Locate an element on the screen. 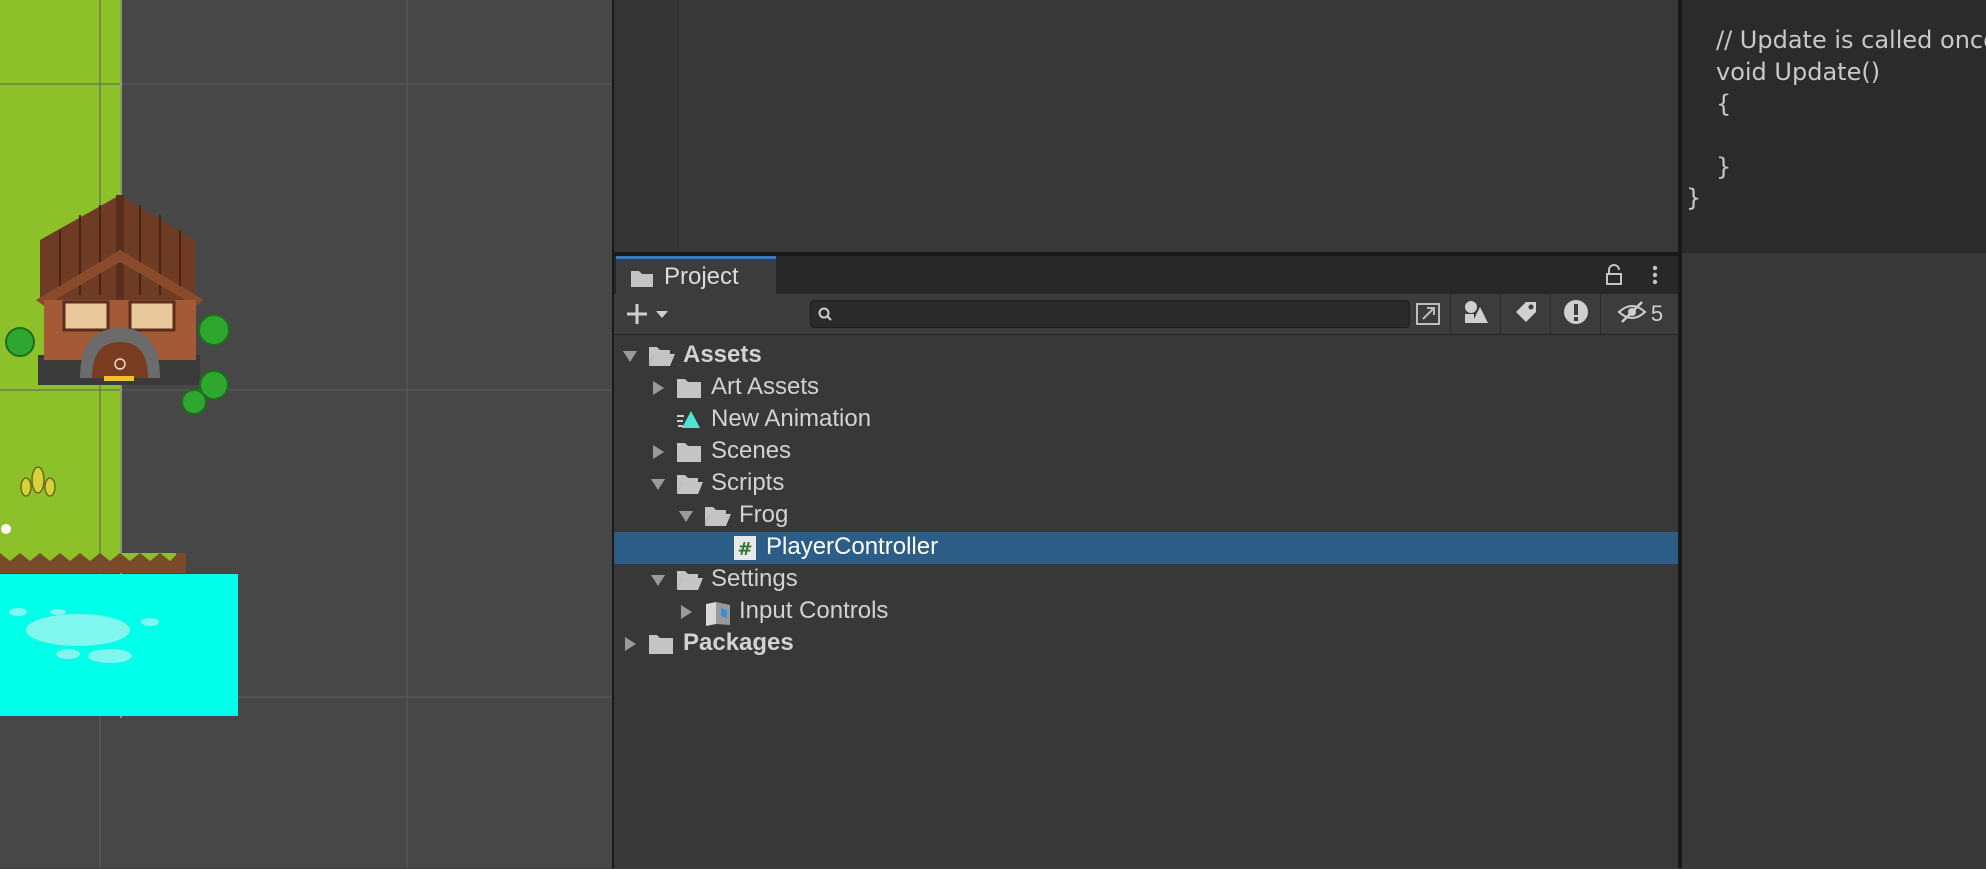  code-panel-empty-area is located at coordinates (1834, 560).